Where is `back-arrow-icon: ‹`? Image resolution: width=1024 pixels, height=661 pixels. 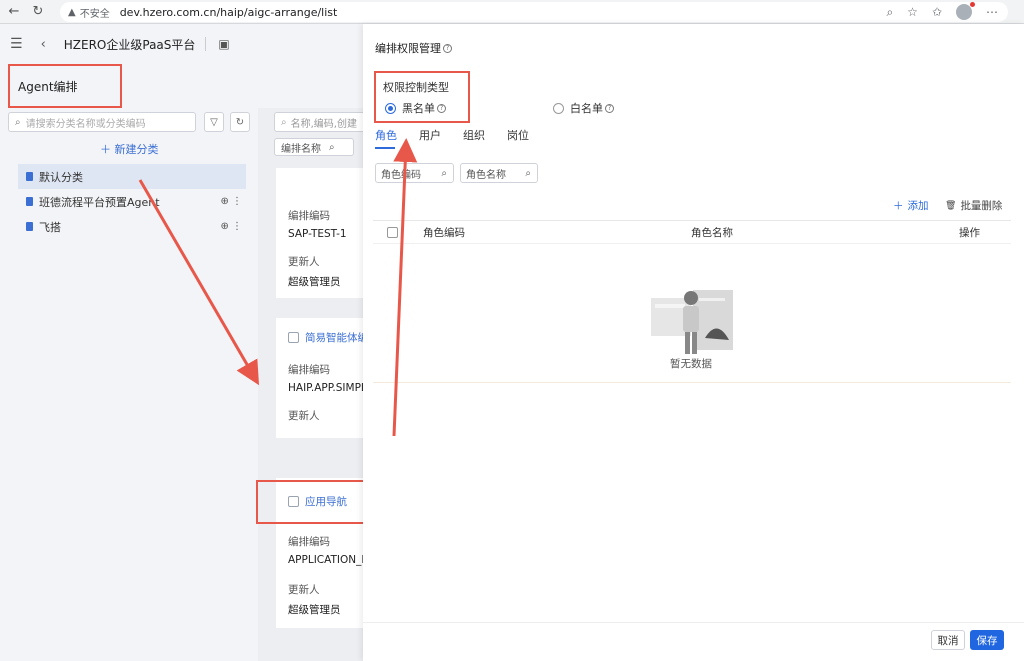 back-arrow-icon: ‹ is located at coordinates (43, 44).